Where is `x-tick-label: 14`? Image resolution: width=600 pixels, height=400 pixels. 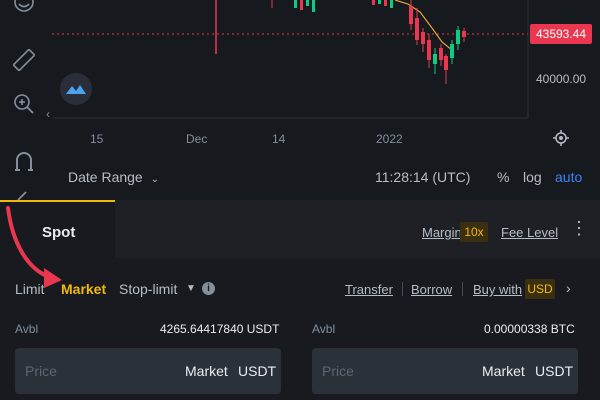
x-tick-label: 14 is located at coordinates (279, 139).